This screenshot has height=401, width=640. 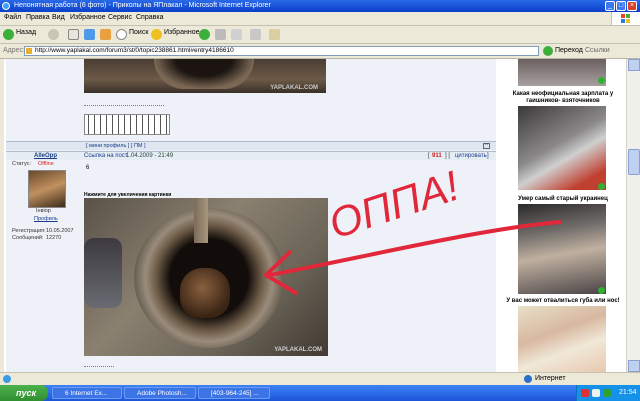 I want to click on ie-icon, so click(x=6, y=6).